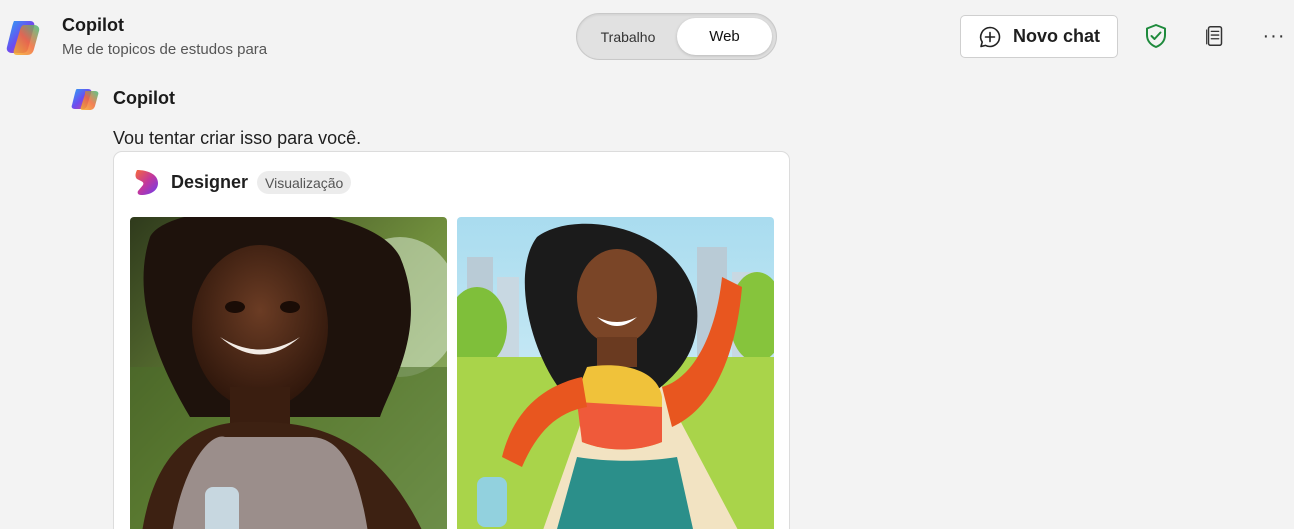 This screenshot has width=1294, height=529. I want to click on new-chat-label: Novo chat, so click(1057, 36).